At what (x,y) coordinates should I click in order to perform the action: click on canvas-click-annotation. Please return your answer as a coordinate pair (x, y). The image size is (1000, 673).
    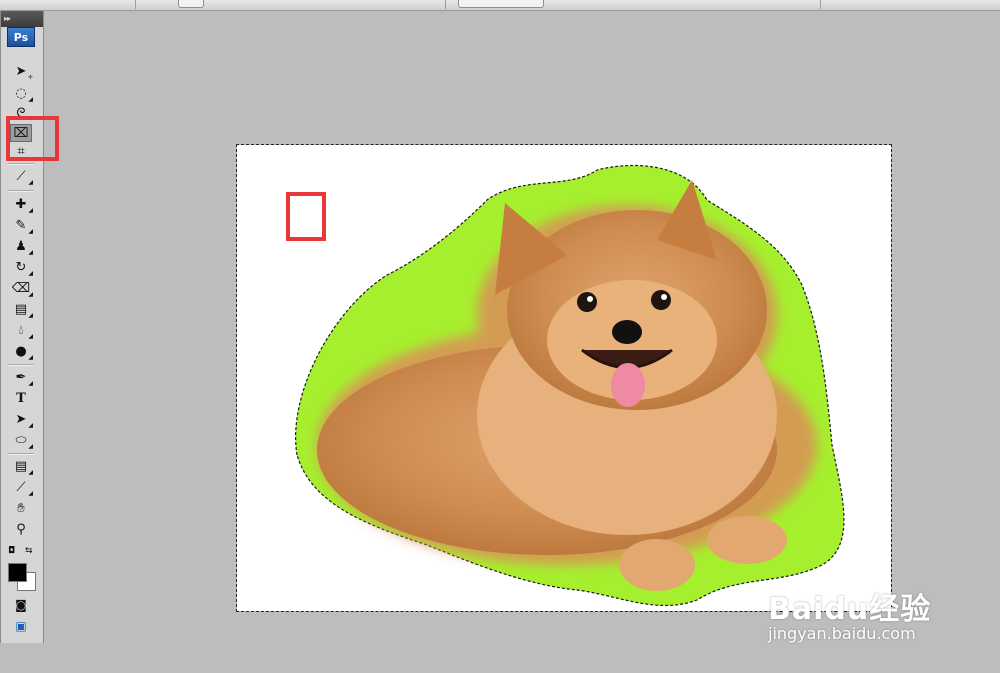
    Looking at the image, I should click on (306, 216).